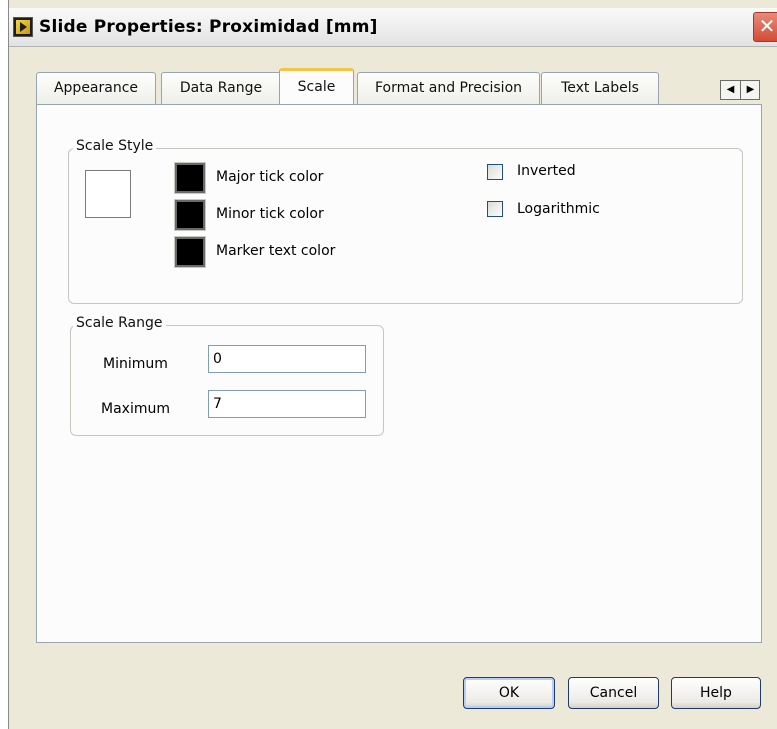  I want to click on inverted-label: Inverted, so click(546, 171).